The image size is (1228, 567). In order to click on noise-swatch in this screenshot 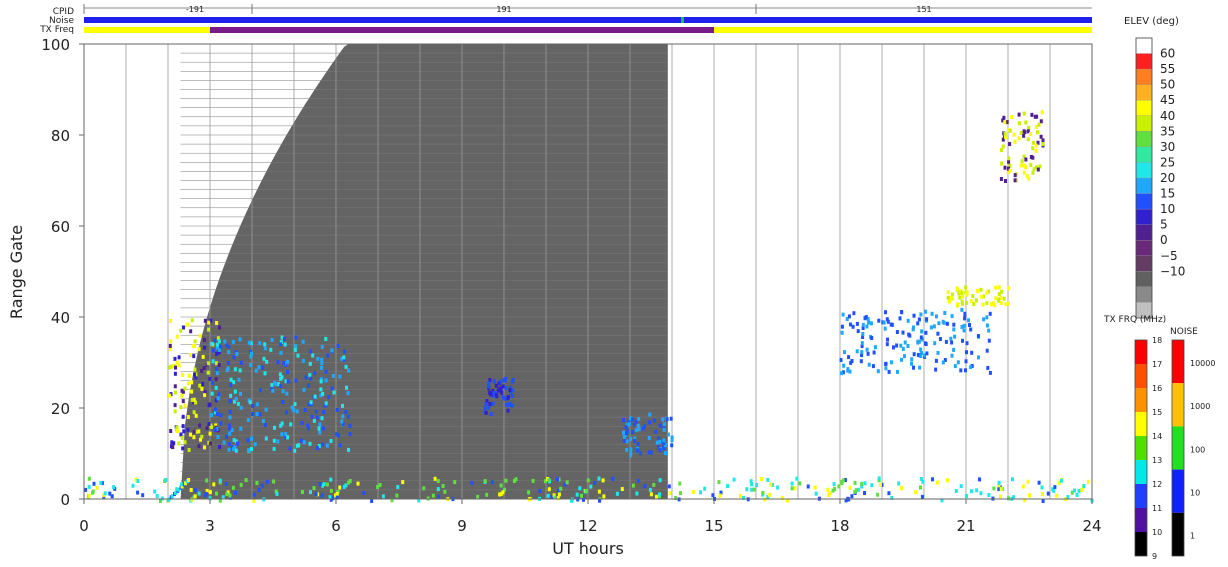, I will do `click(1178, 491)`.